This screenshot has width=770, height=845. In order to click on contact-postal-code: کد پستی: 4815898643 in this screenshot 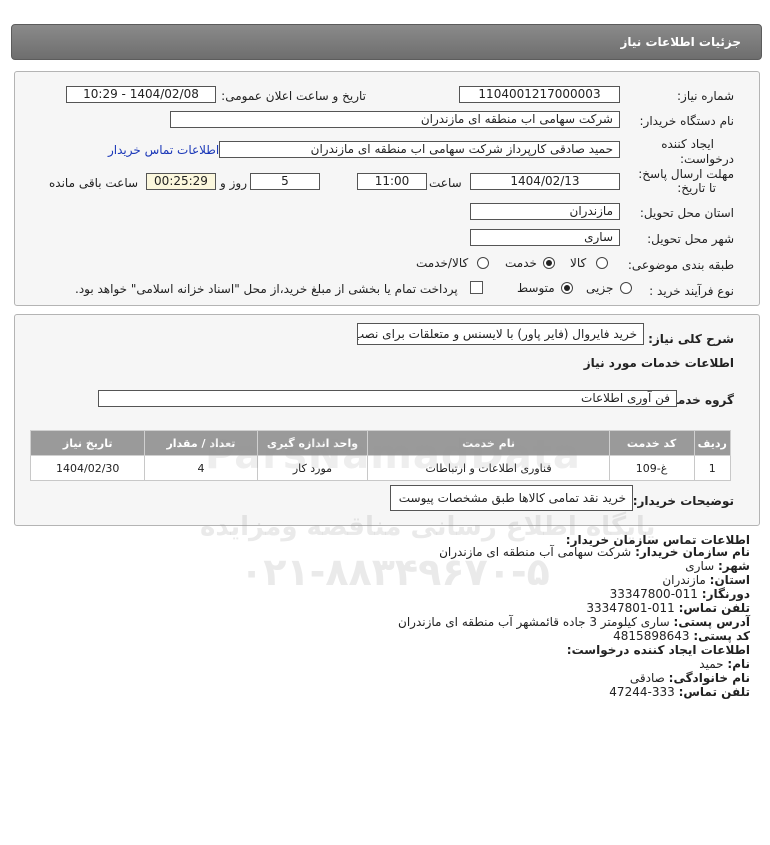, I will do `click(681, 636)`.